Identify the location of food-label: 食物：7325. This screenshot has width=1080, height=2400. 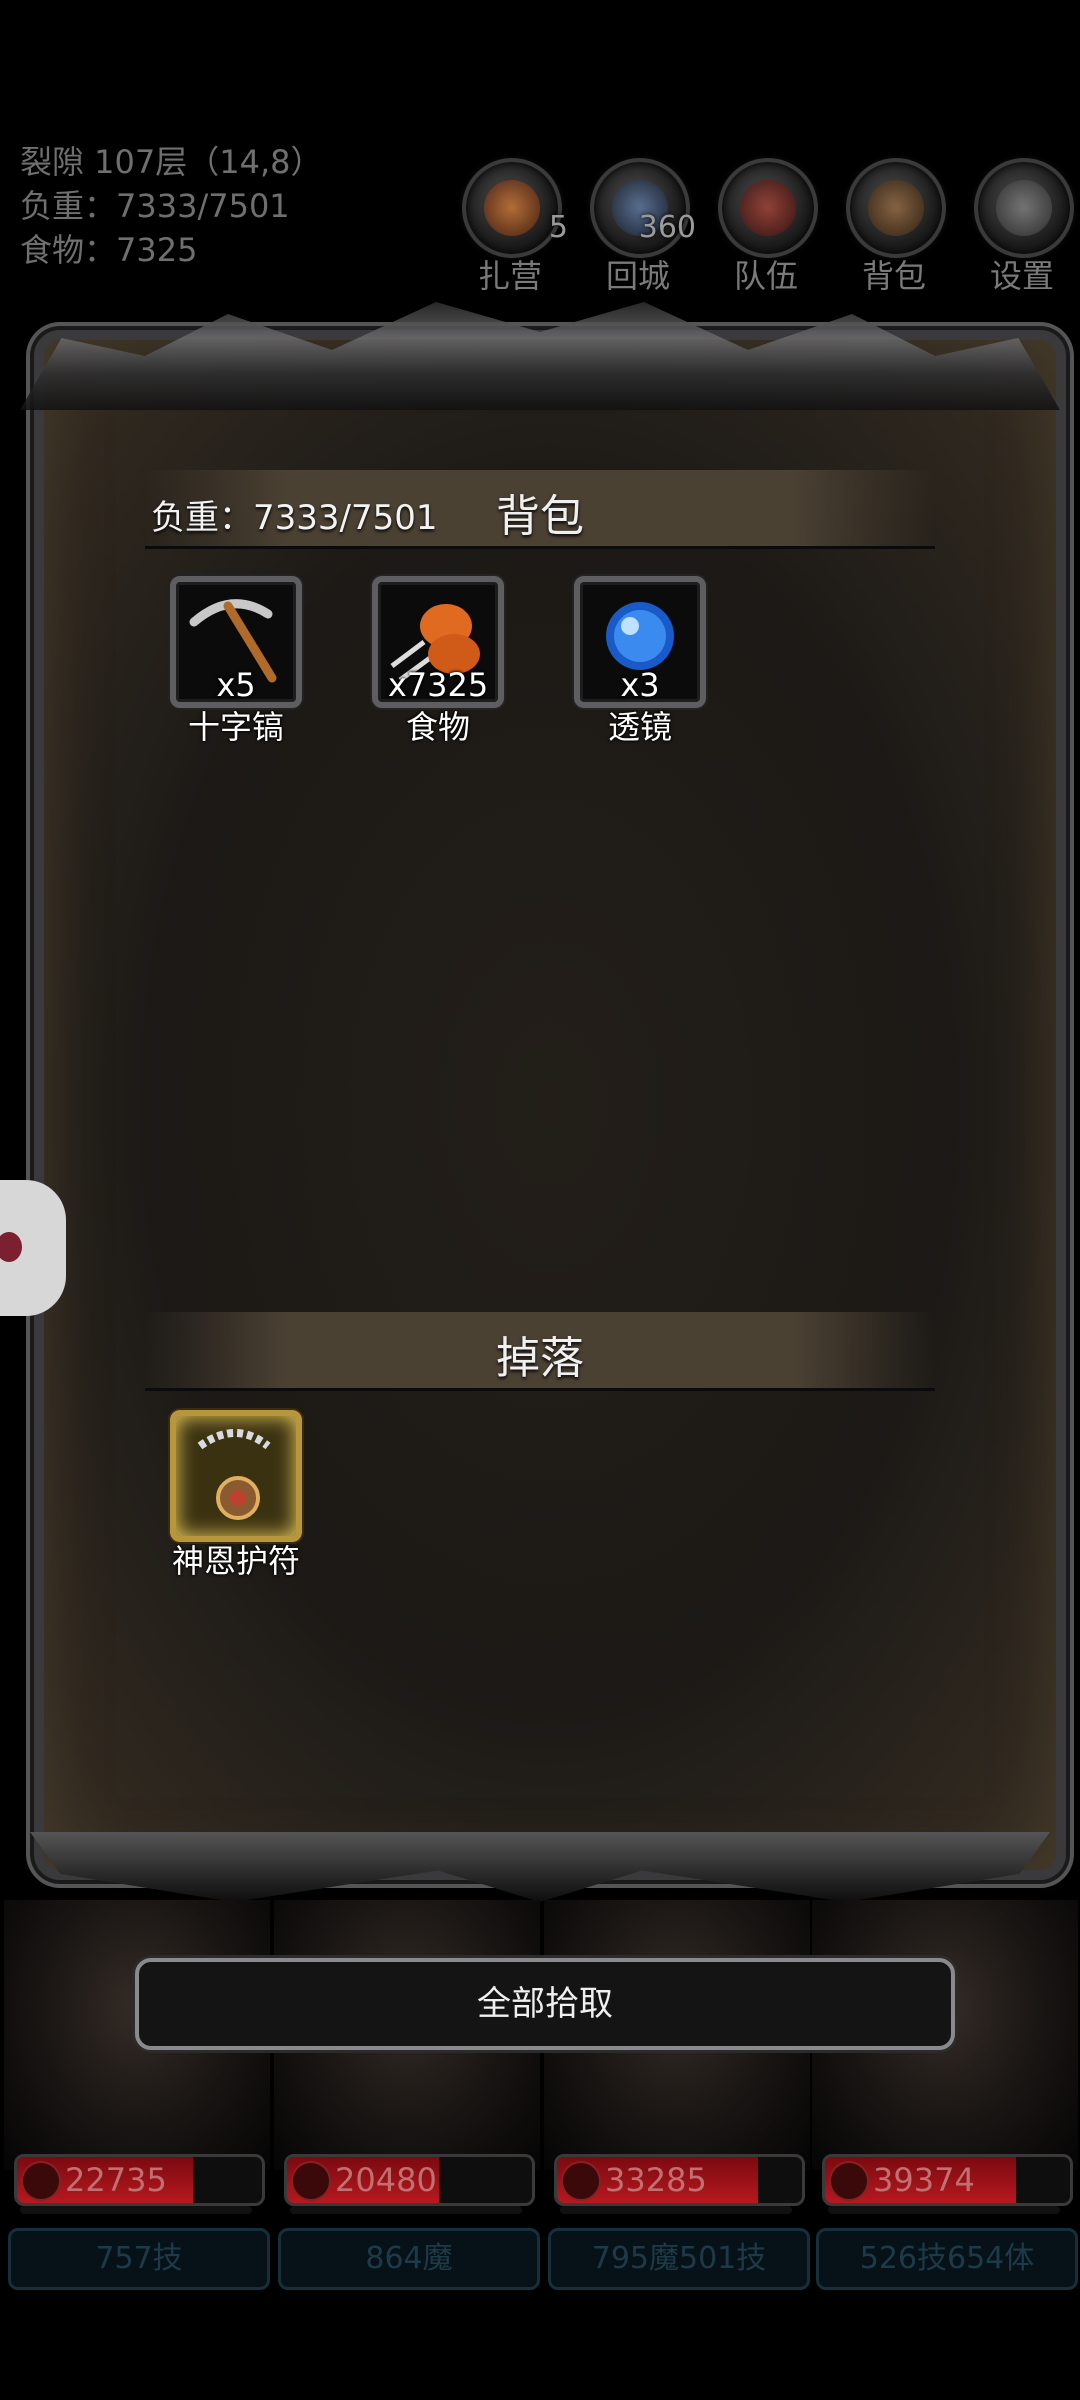
(109, 250).